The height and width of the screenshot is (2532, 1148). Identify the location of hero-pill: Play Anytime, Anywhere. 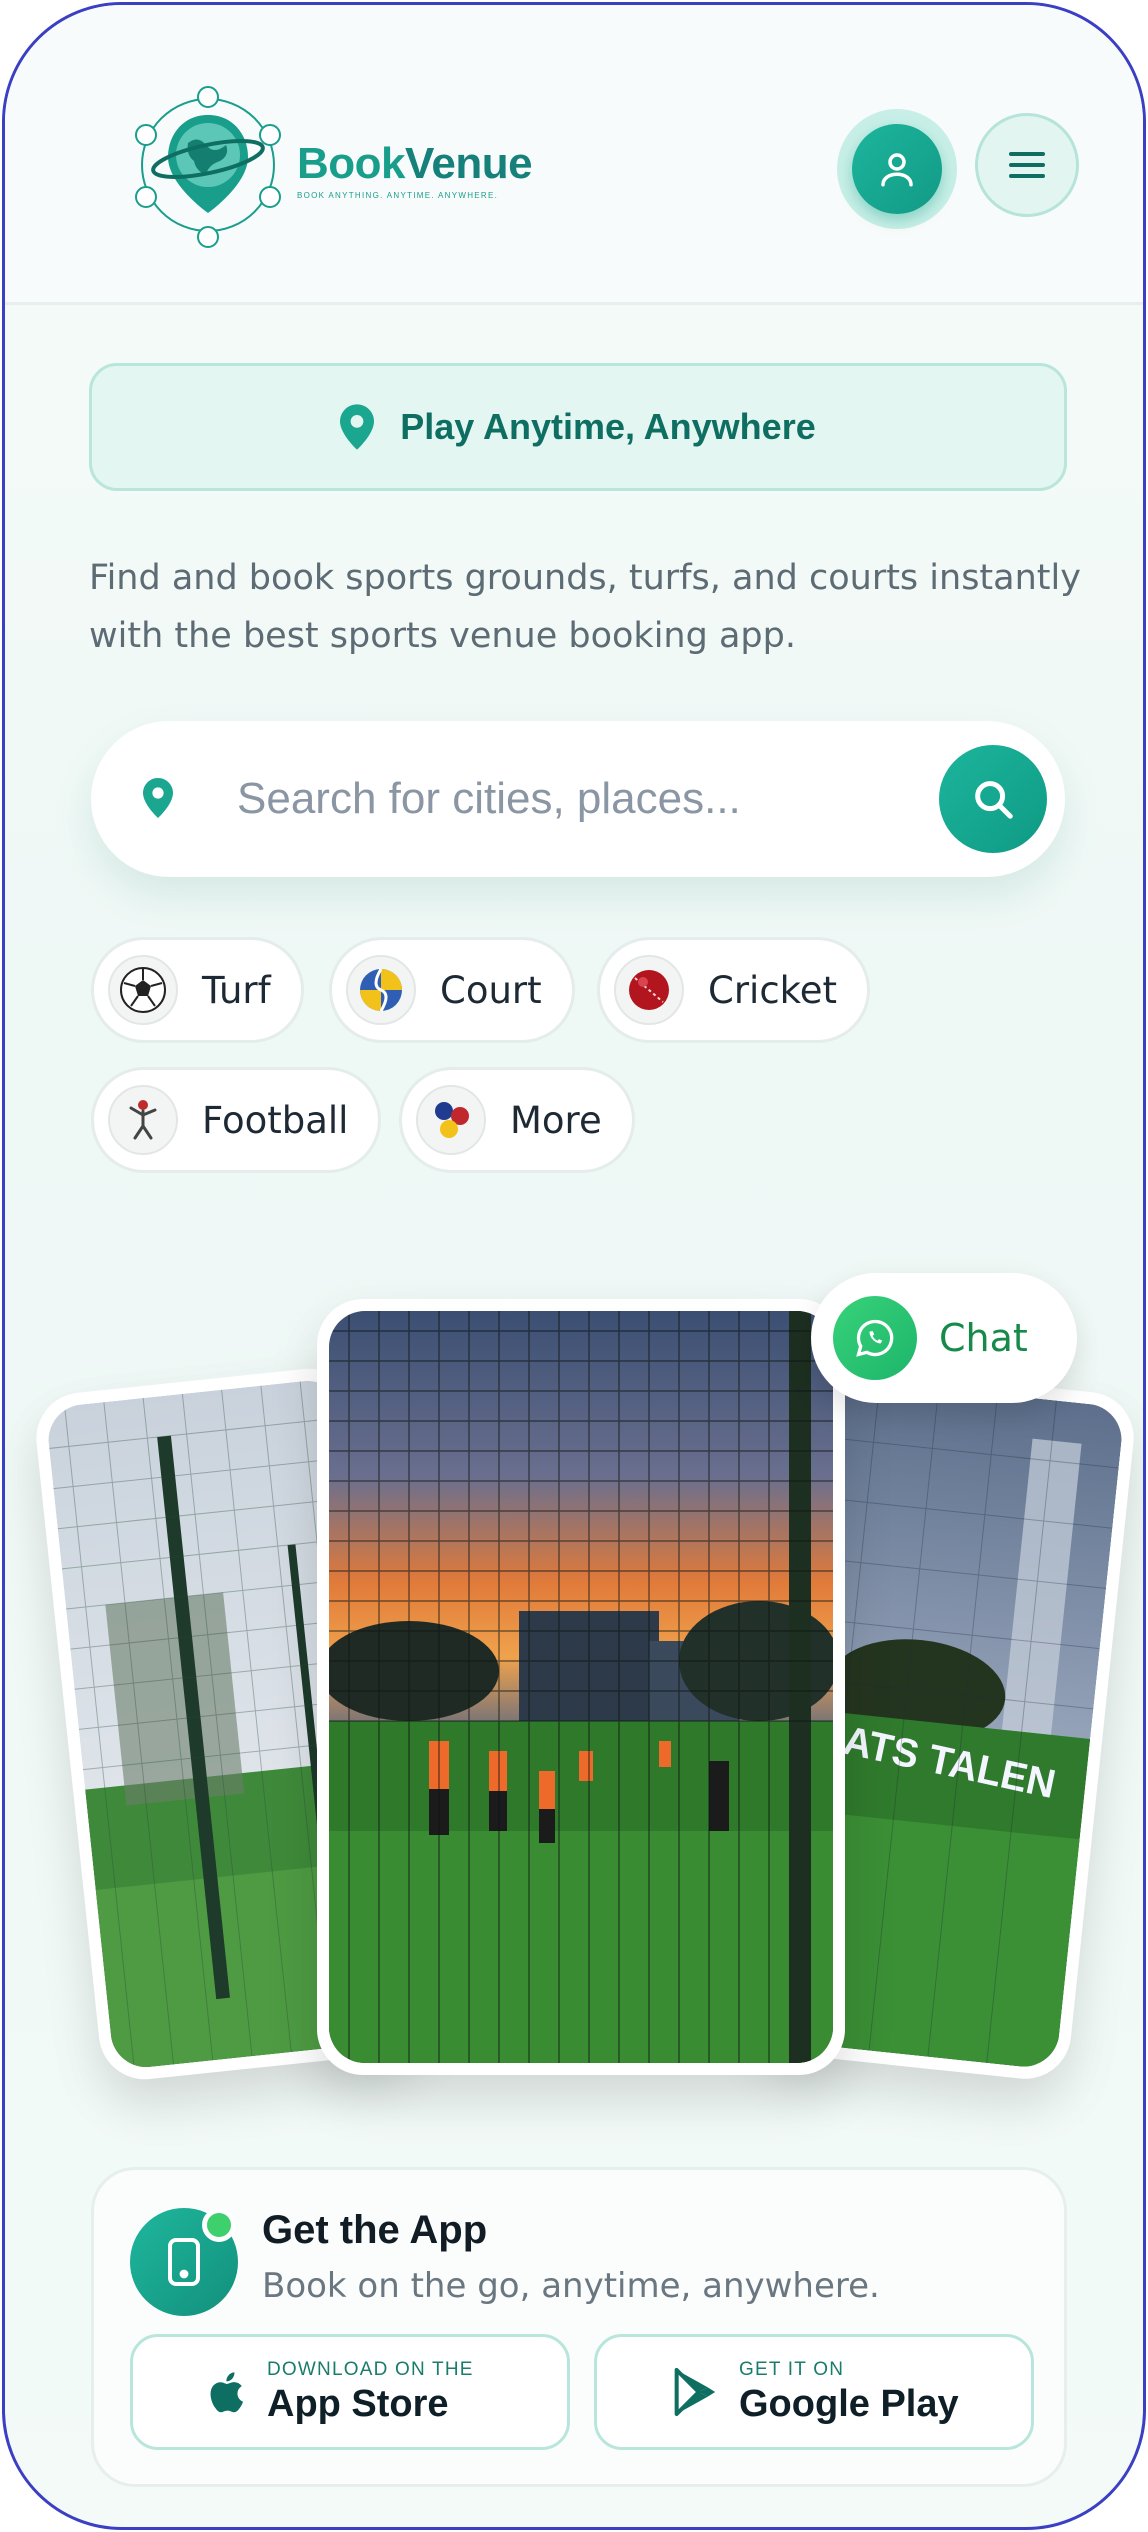
(578, 427).